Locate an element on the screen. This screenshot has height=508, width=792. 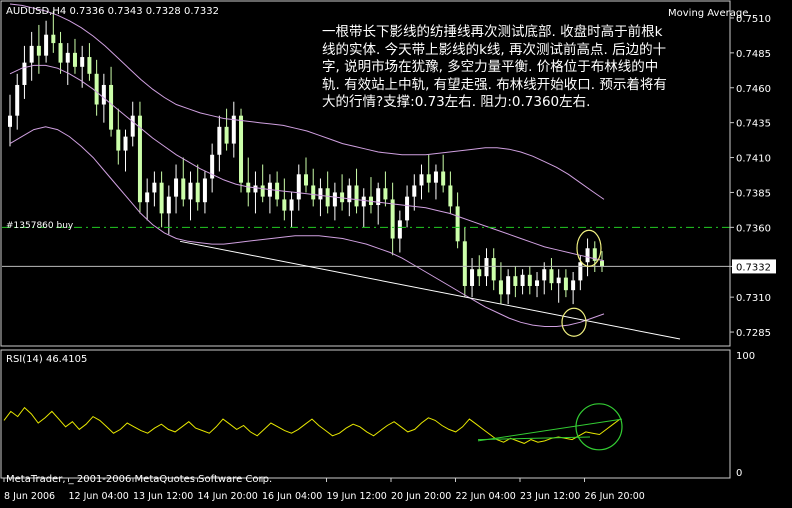
y-tick-label: 0.7310 is located at coordinates (753, 298).